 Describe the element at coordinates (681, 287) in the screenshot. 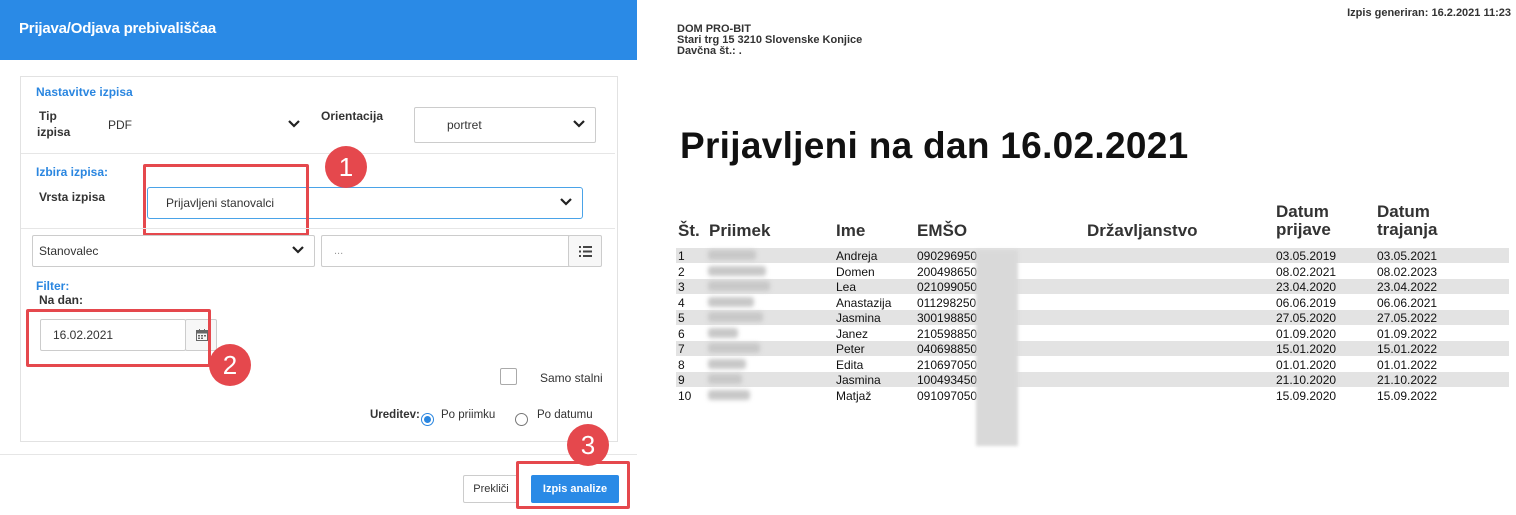

I see `cell-no: 3` at that location.